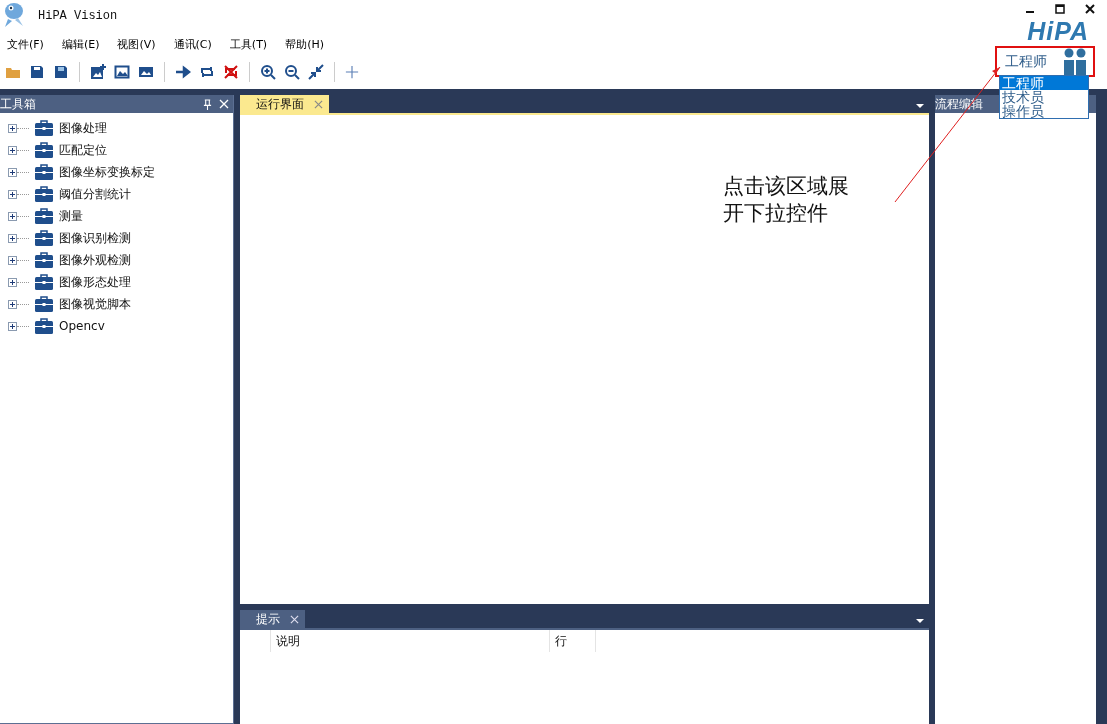 This screenshot has width=1107, height=724. What do you see at coordinates (71, 216) in the screenshot?
I see `tree-item: 测量` at bounding box center [71, 216].